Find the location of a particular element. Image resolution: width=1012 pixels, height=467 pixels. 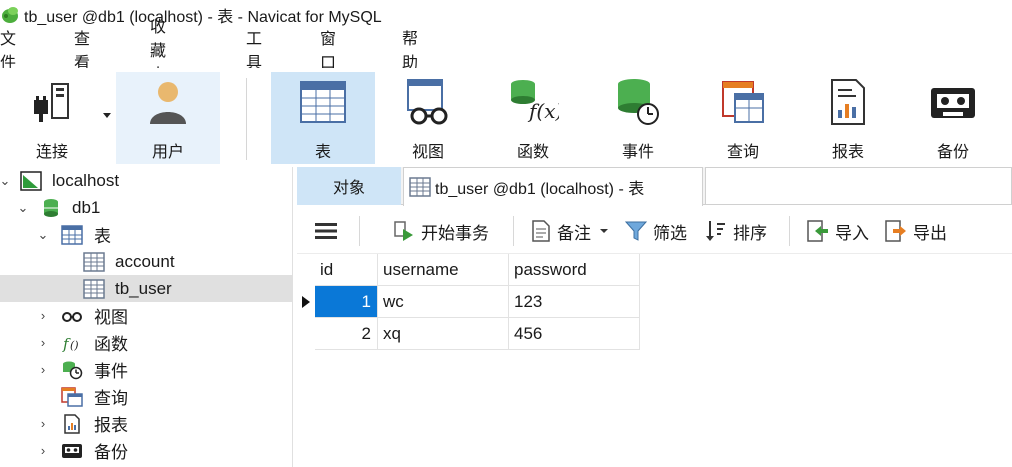

note-label: 备注 is located at coordinates (574, 233).